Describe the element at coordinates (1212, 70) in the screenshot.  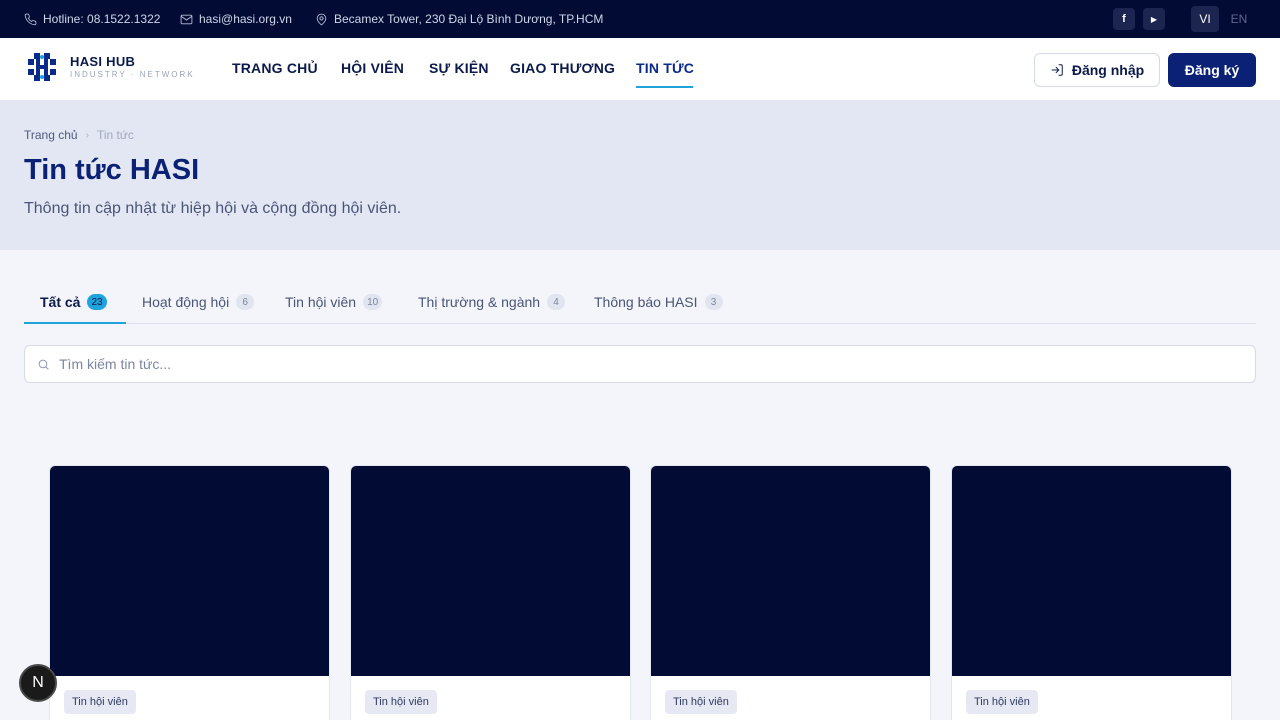
I see `register-button: Đăng ký` at that location.